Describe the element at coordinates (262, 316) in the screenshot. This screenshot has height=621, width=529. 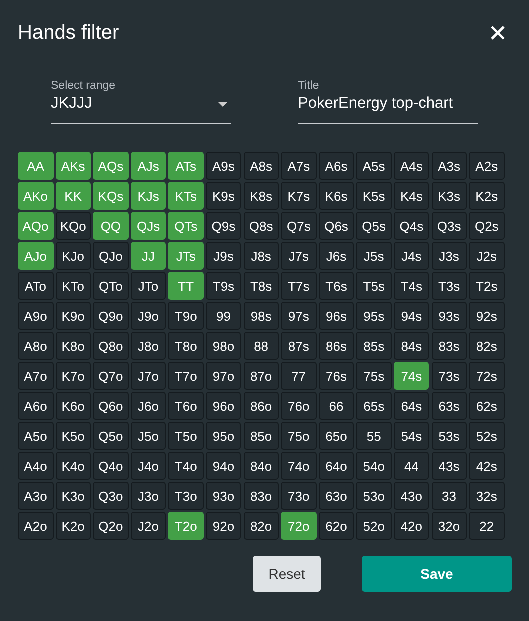
I see `hand-cell: 98s` at that location.